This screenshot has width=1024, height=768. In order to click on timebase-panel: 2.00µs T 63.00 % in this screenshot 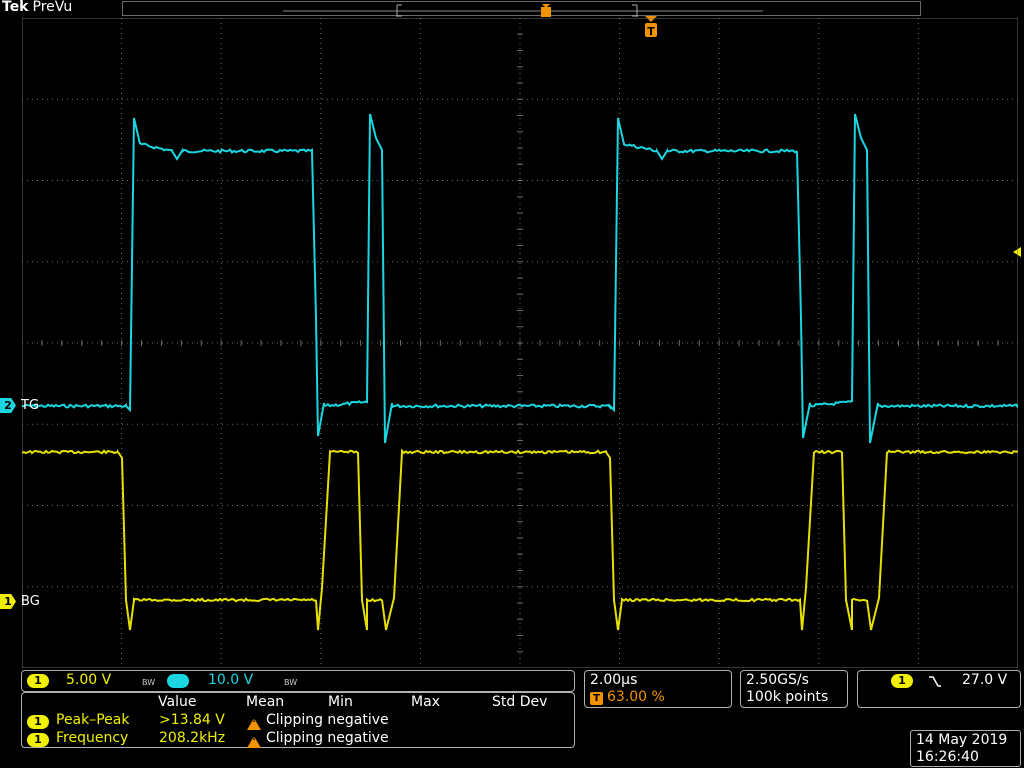, I will do `click(658, 689)`.